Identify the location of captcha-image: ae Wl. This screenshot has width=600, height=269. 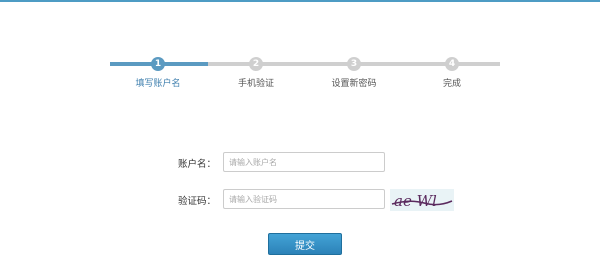
(422, 200).